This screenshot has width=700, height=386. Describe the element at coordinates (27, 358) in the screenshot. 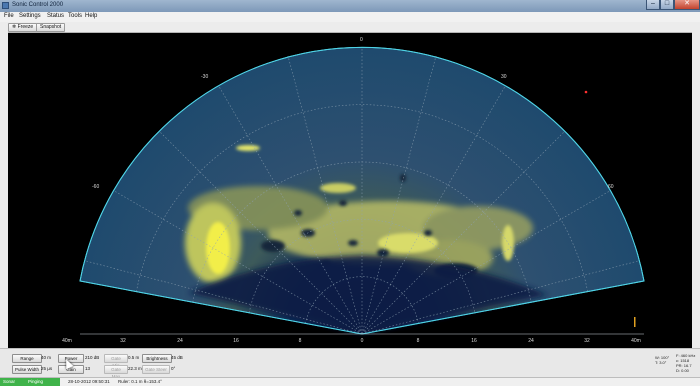

I see `range-button: Range` at that location.